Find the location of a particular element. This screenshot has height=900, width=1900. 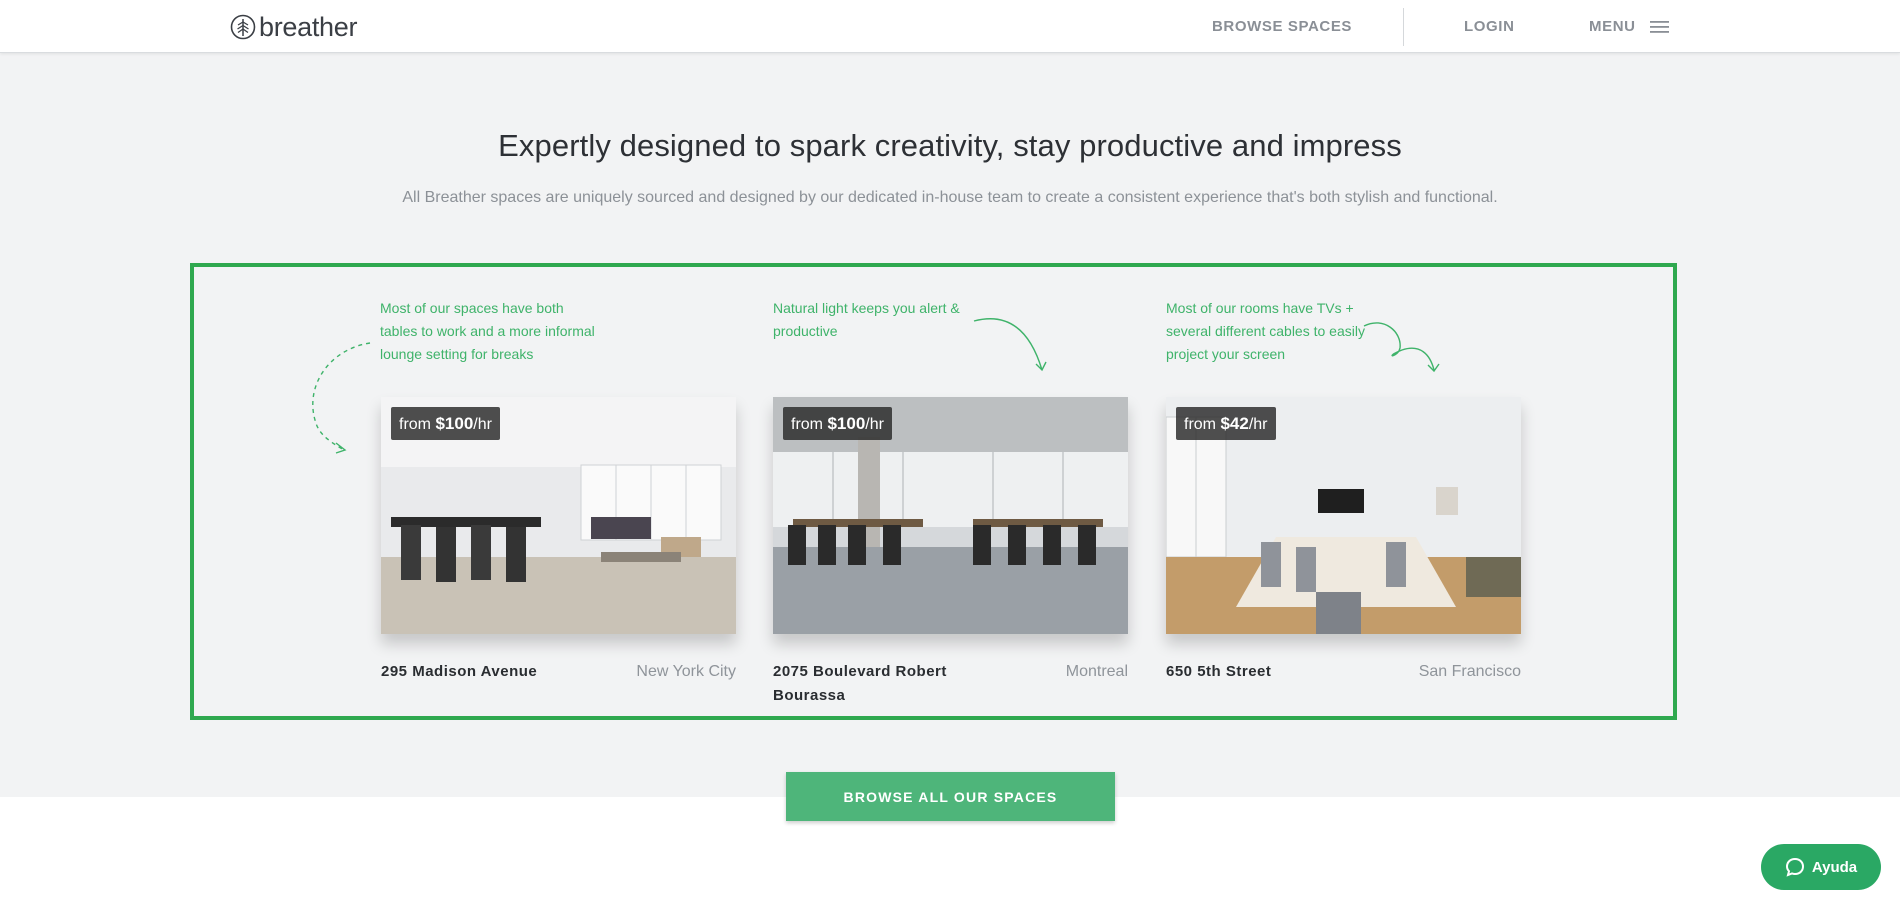

nav-menu-label: MENU is located at coordinates (1612, 26).